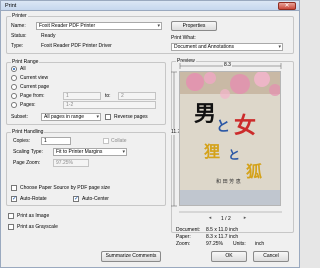 This screenshot has height=268, width=320. Describe the element at coordinates (254, 171) in the screenshot. I see `book-title-char-6: 狐` at that location.